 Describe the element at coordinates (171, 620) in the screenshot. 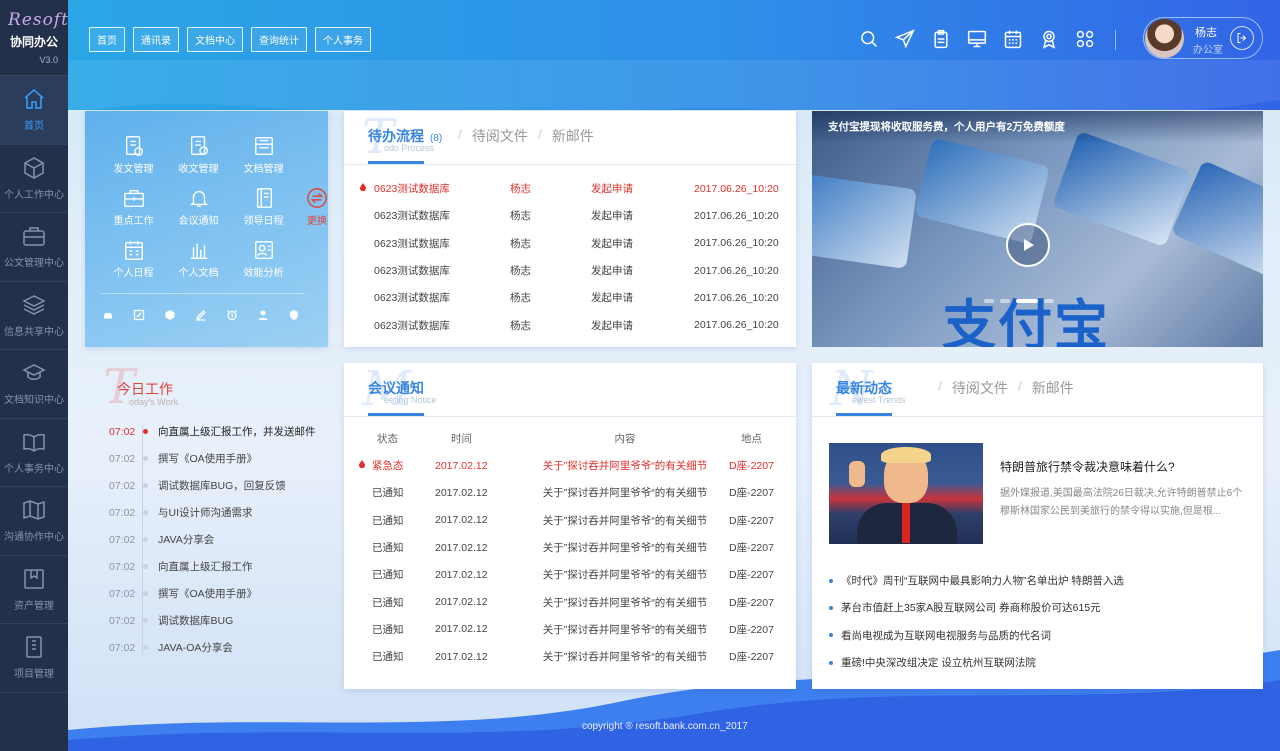

I see `today-item: 07:02 调试数据库BUG` at that location.